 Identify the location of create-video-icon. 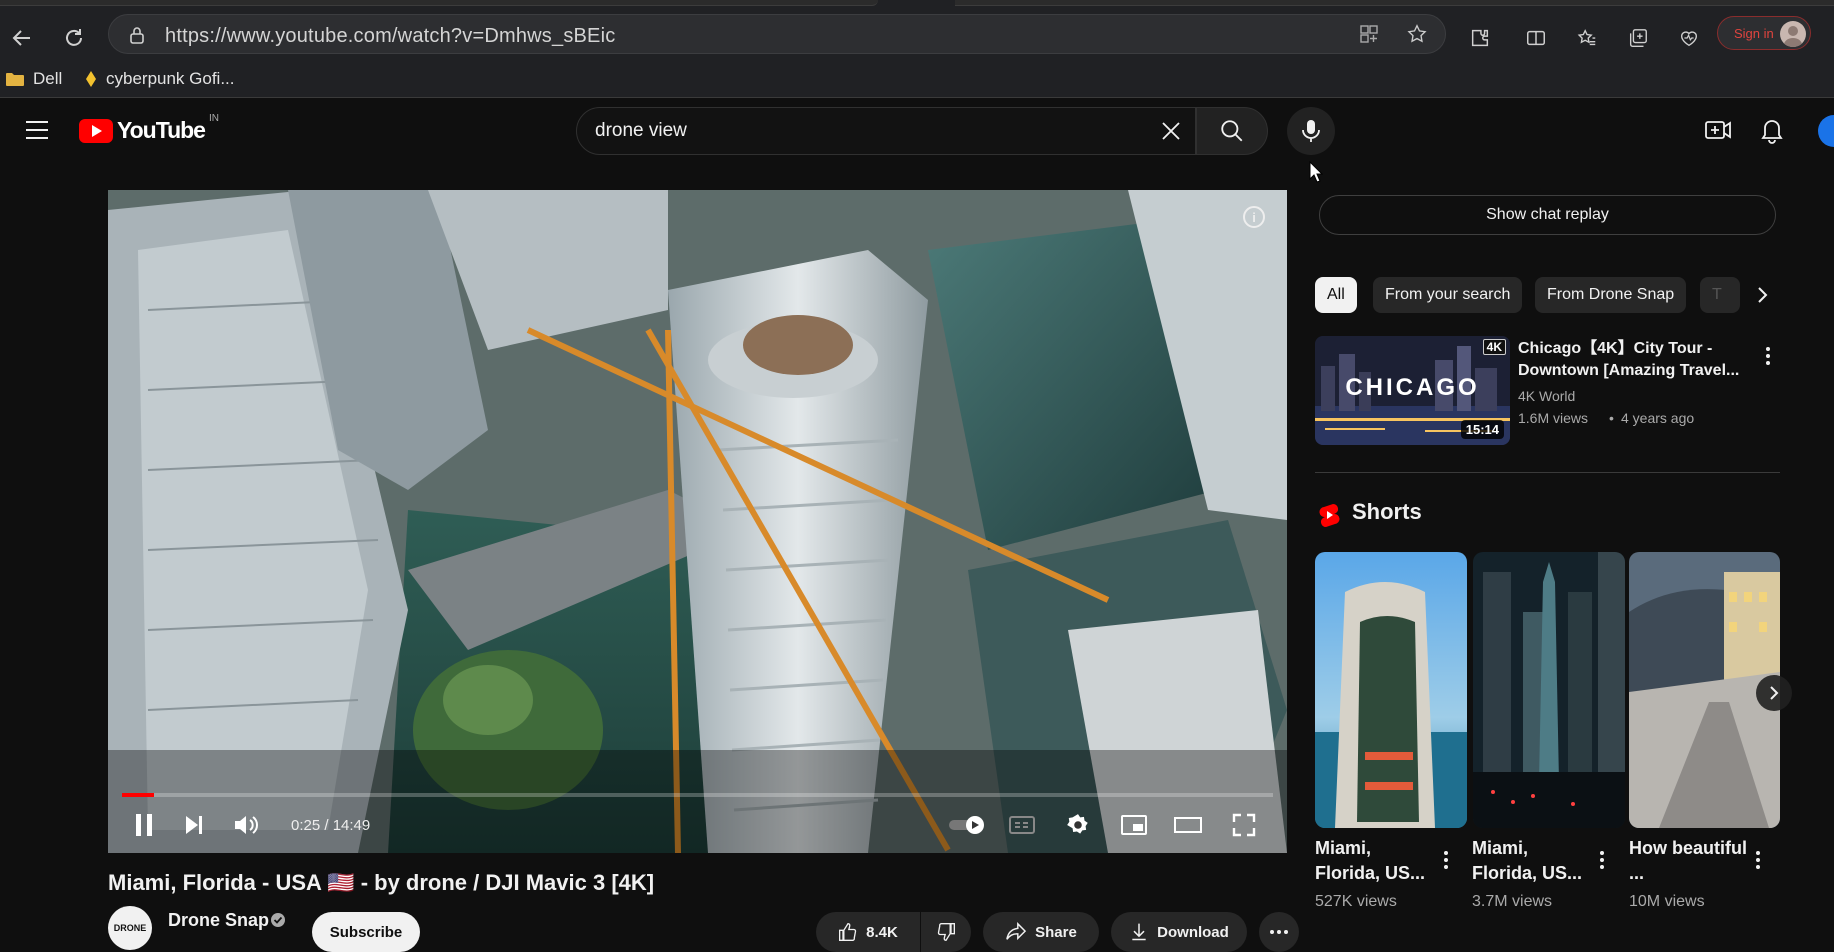
(1718, 130).